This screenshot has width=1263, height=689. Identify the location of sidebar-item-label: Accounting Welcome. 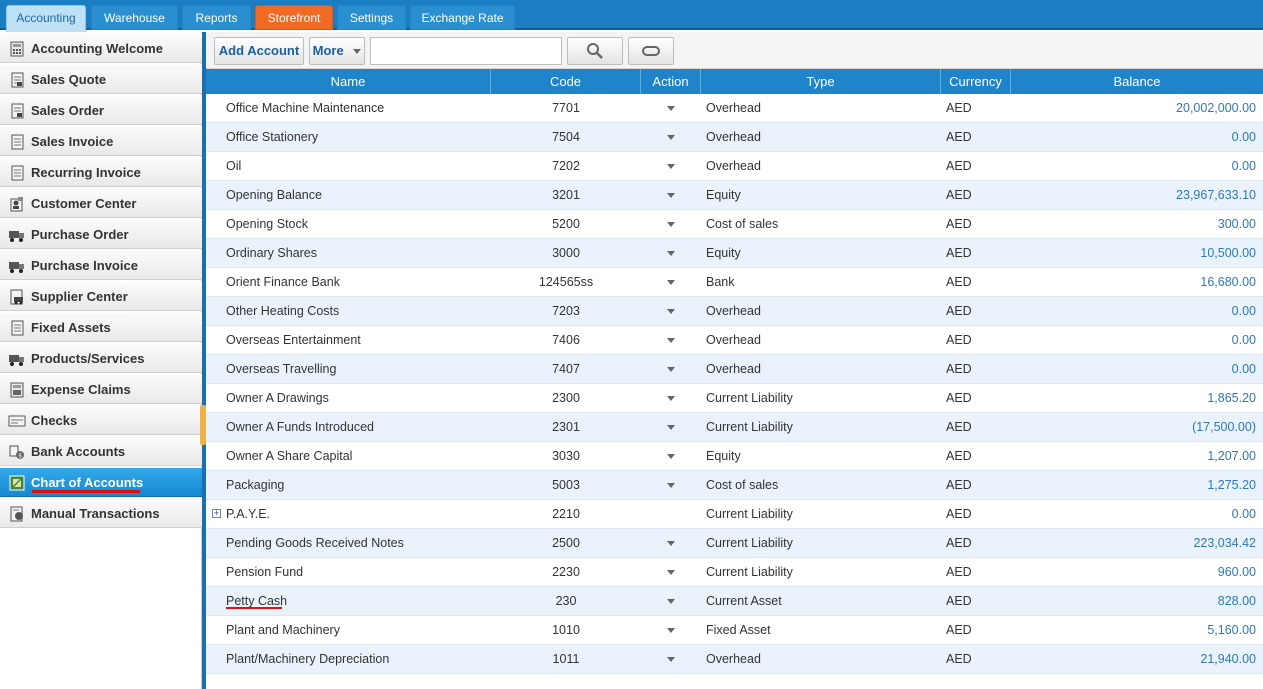
(97, 48).